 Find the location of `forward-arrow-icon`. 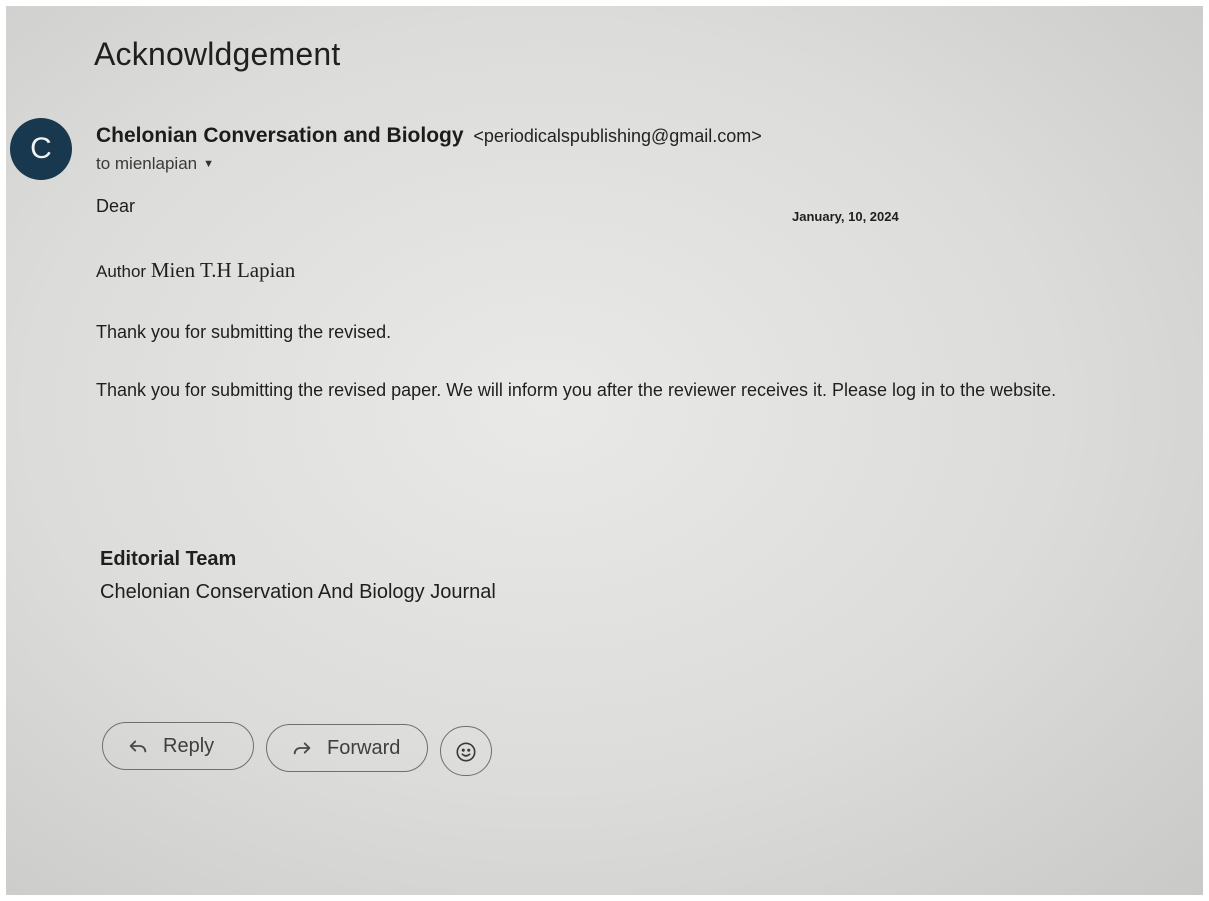

forward-arrow-icon is located at coordinates (302, 748).